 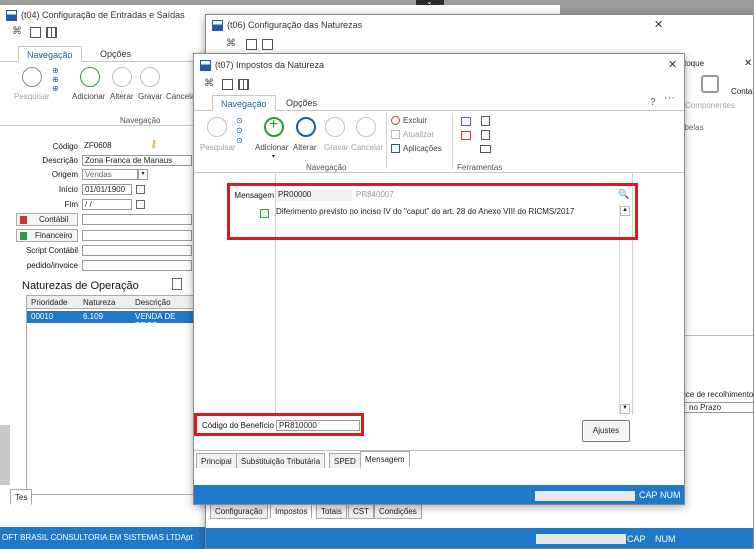 I want to click on financeiro-field, so click(x=137, y=235).